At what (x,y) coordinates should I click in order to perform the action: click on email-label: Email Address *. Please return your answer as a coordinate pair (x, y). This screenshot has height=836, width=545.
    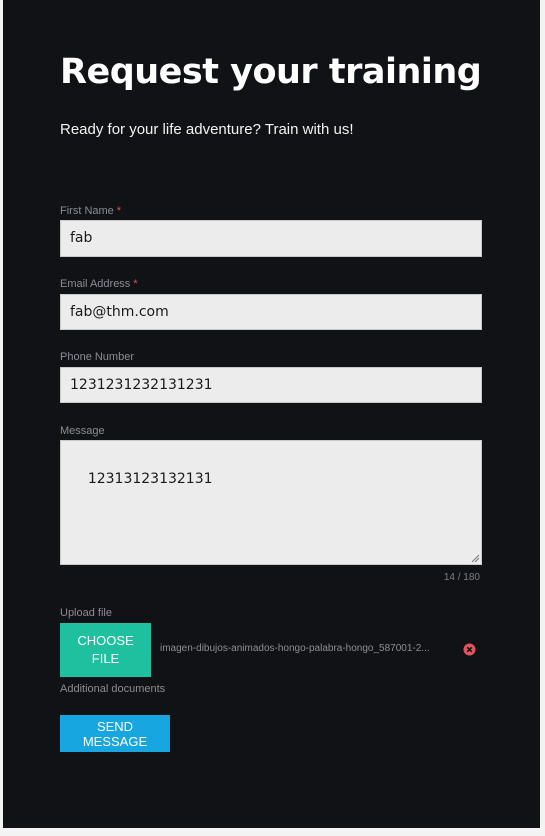
    Looking at the image, I should click on (99, 284).